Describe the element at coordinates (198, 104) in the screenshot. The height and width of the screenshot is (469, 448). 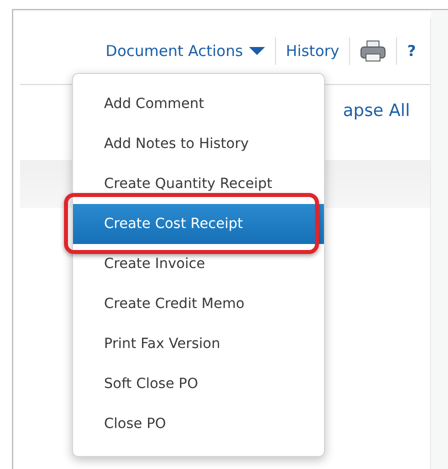
I see `menu-item: Add Comment` at that location.